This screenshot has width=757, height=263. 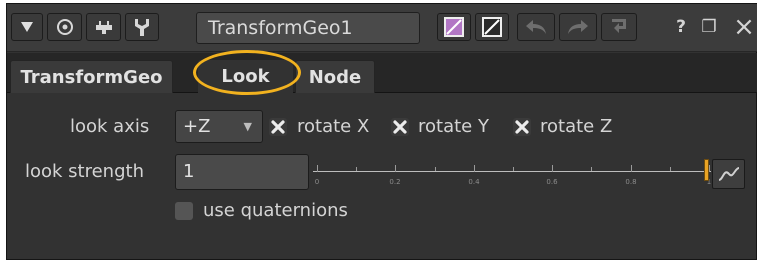 What do you see at coordinates (317, 182) in the screenshot?
I see `slider-tick-label: 0` at bounding box center [317, 182].